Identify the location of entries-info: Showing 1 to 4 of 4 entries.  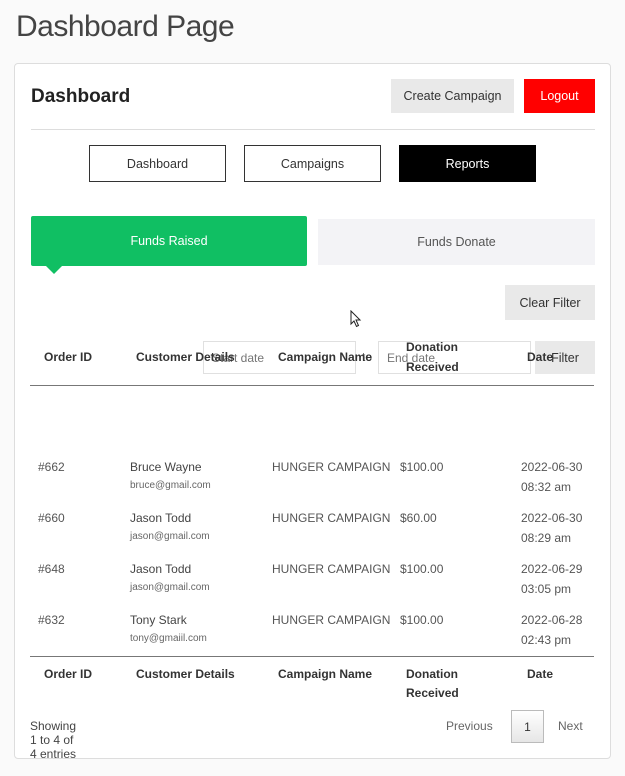
(53, 740).